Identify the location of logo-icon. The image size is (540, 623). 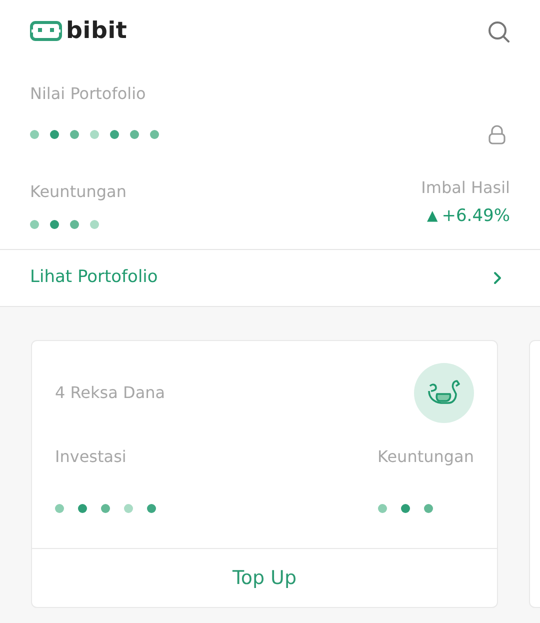
(46, 31).